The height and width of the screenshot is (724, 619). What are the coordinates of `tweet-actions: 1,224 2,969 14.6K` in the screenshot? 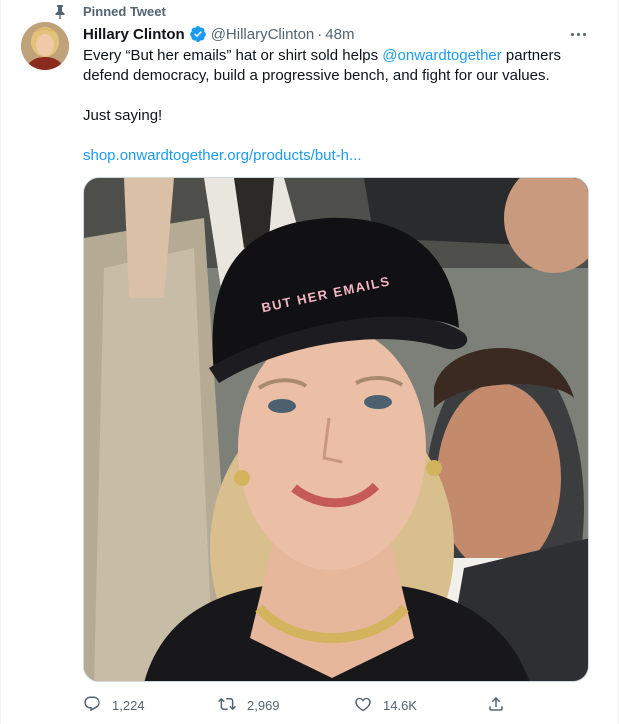 It's located at (303, 705).